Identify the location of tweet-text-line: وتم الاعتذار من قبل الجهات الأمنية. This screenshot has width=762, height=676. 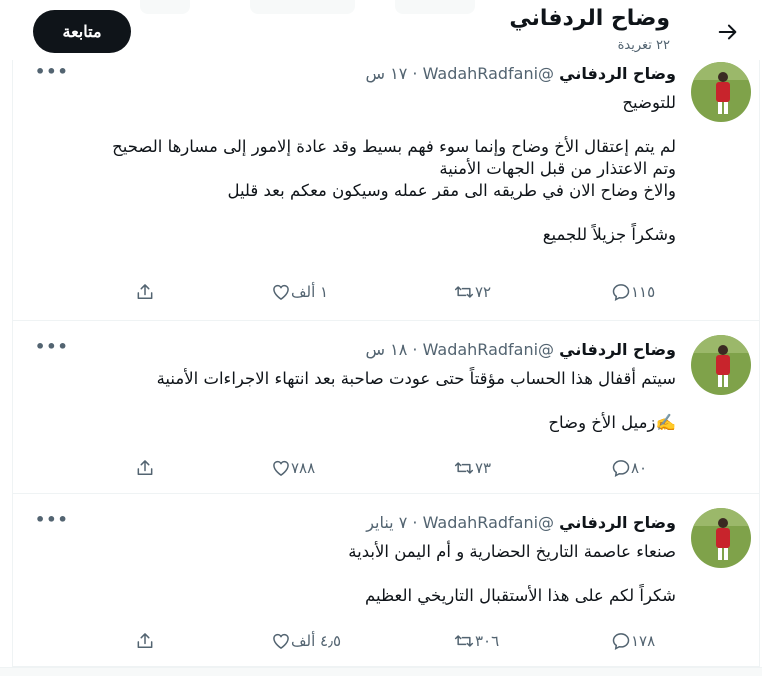
(557, 168).